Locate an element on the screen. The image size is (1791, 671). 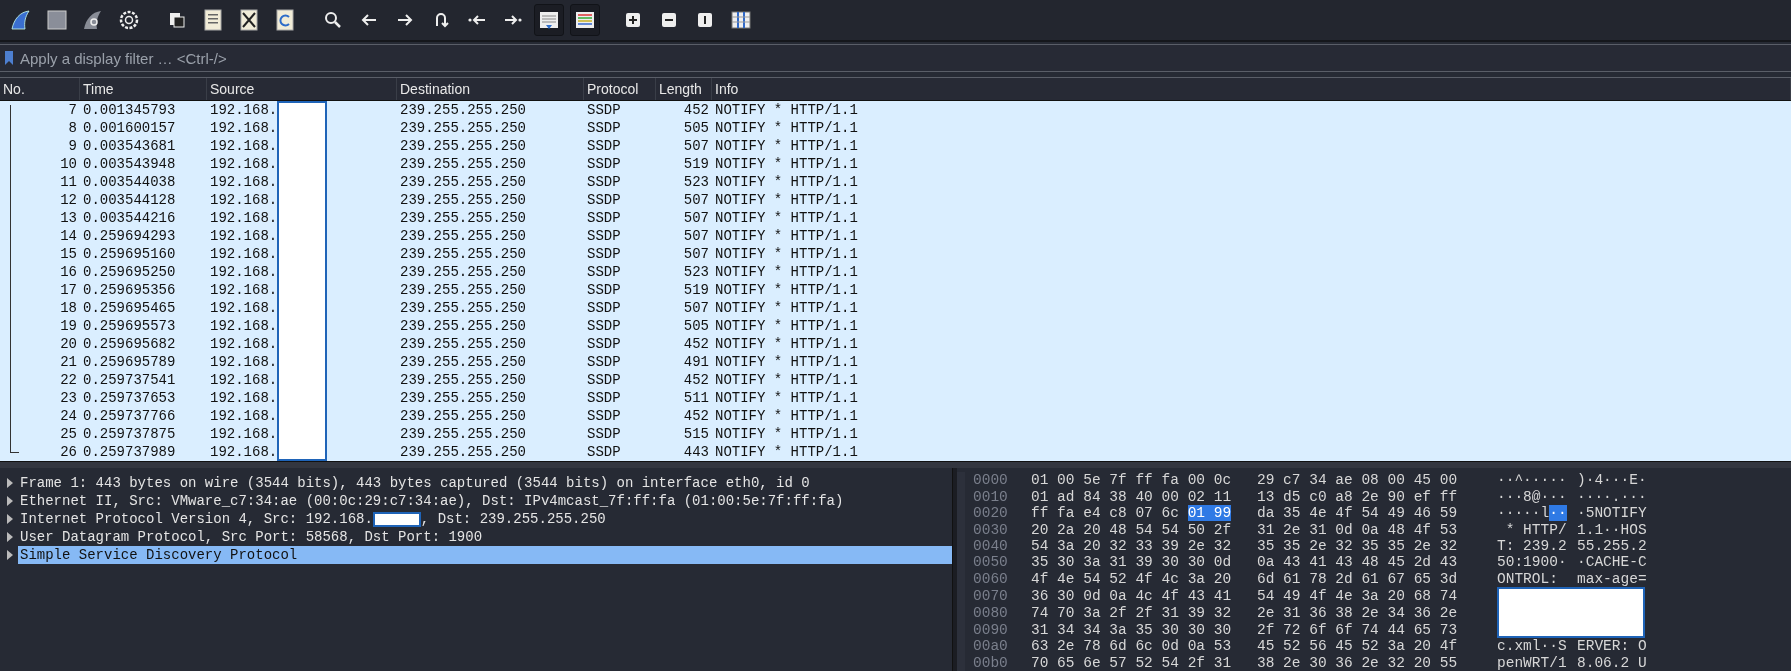
column-header: Length is located at coordinates (684, 89).